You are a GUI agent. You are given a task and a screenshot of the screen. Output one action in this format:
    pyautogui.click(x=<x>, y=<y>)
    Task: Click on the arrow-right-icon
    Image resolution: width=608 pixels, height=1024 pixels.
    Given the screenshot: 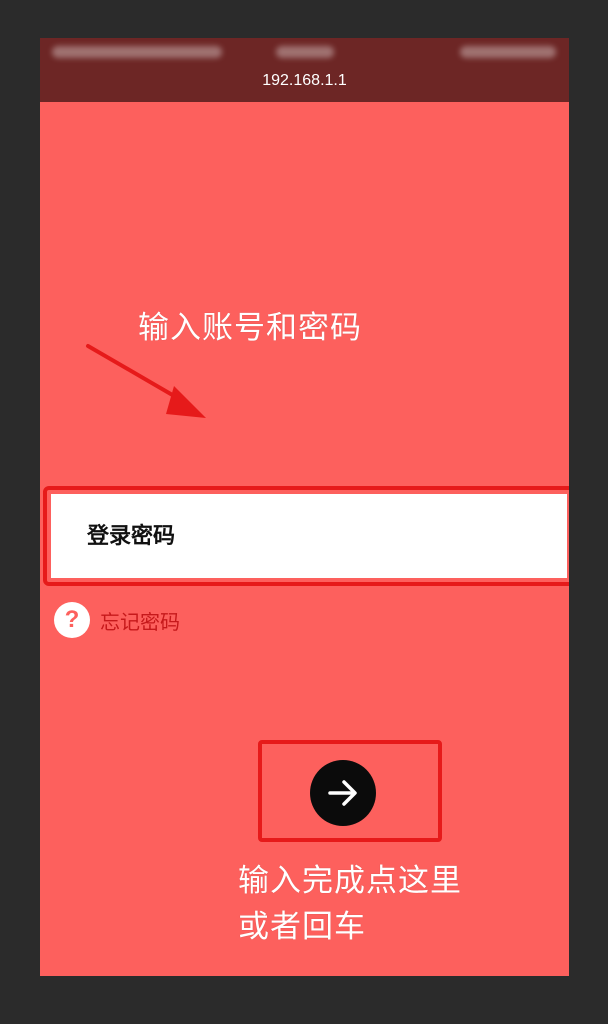 What is the action you would take?
    pyautogui.click(x=342, y=793)
    